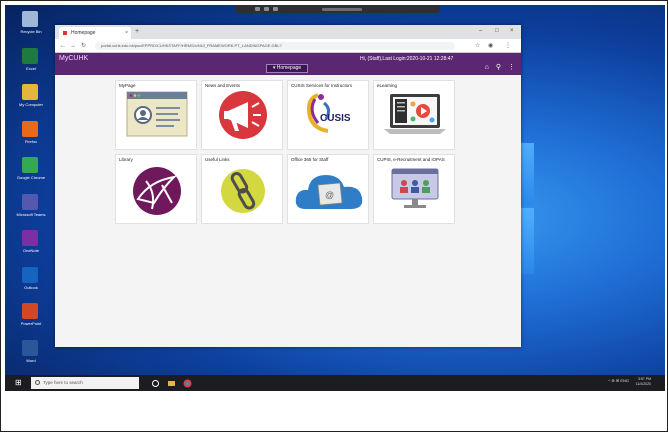  I want to click on at-sign-icon: @, so click(329, 195).